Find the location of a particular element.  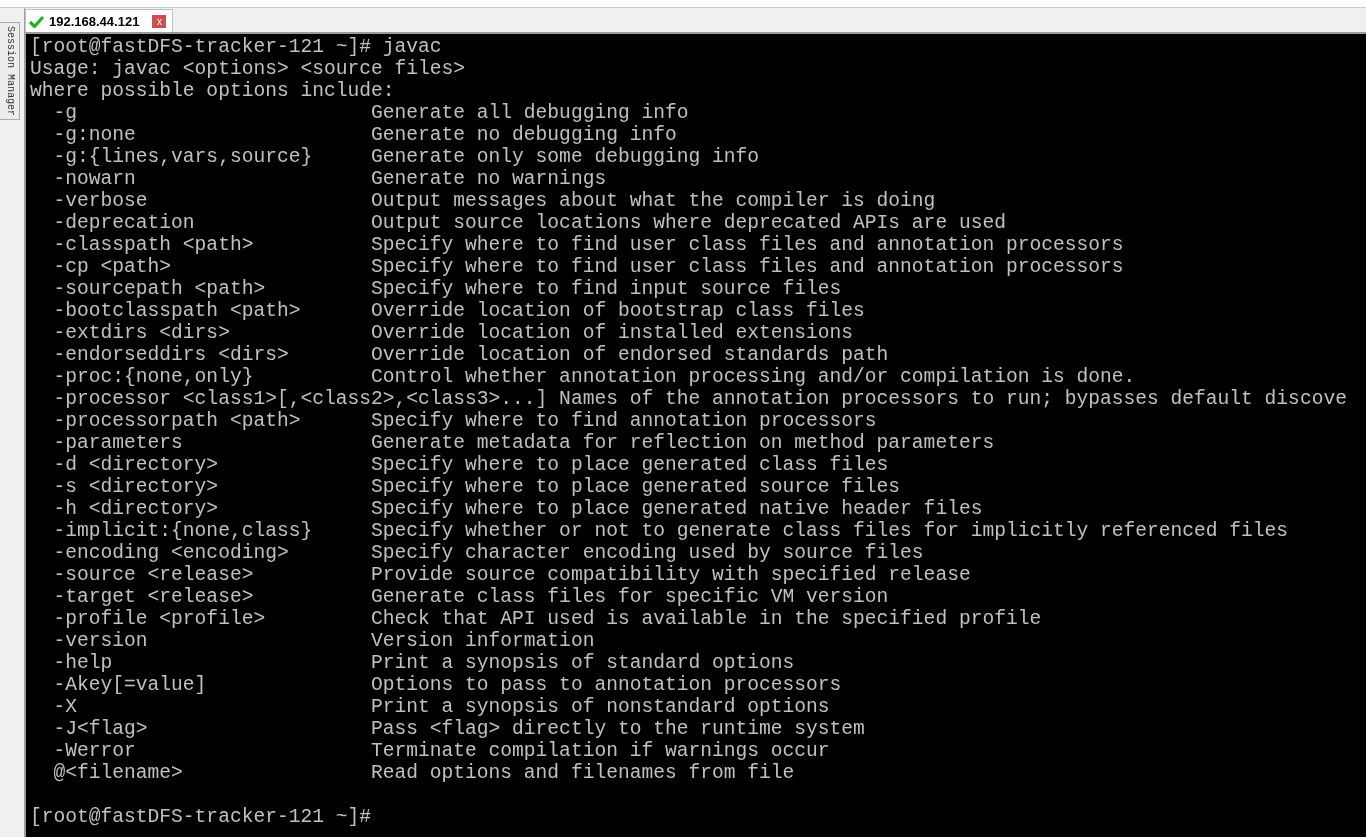

terminal-line: -d <directory> Specify where to place generated class files is located at coordinates (470, 465).